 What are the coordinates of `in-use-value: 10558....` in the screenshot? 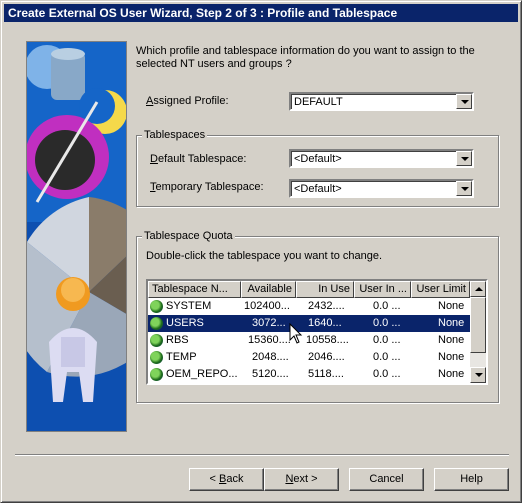 It's located at (327, 340).